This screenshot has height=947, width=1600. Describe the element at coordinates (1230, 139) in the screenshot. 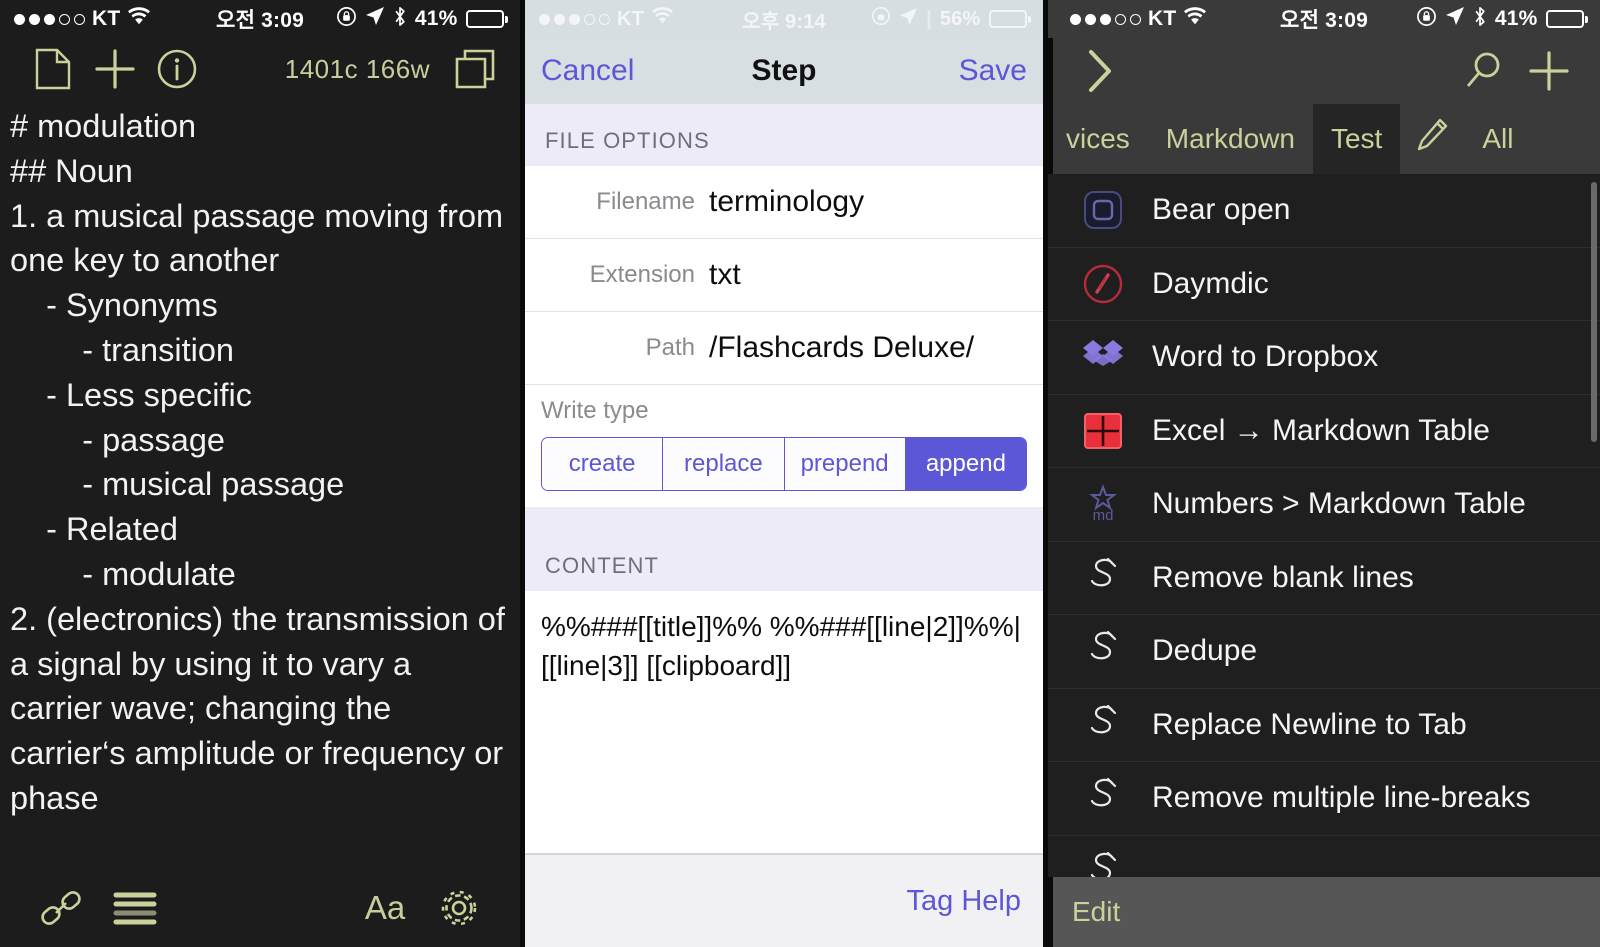

I see `tab-markdown: Markdown` at that location.